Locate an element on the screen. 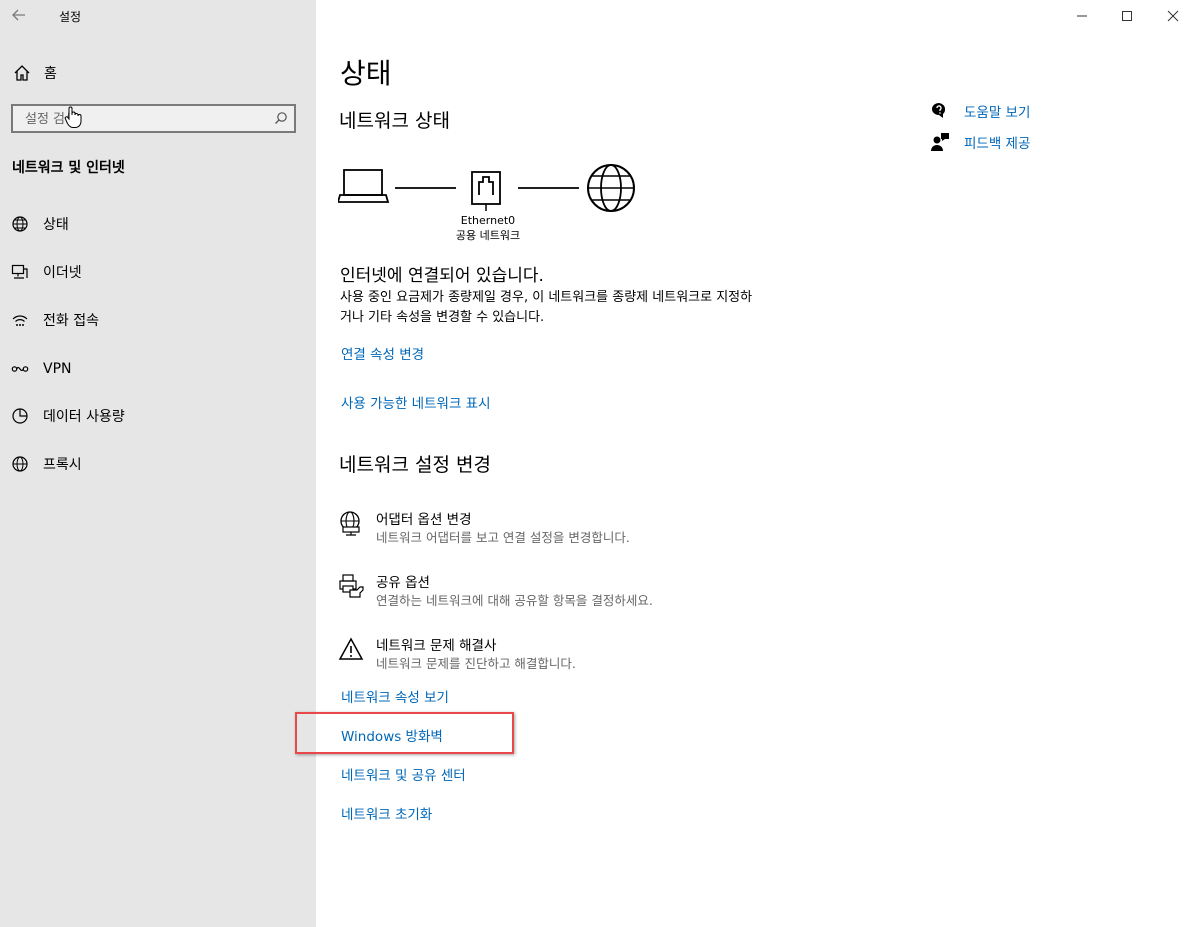  get-help-link: 도움말 보기 is located at coordinates (997, 111).